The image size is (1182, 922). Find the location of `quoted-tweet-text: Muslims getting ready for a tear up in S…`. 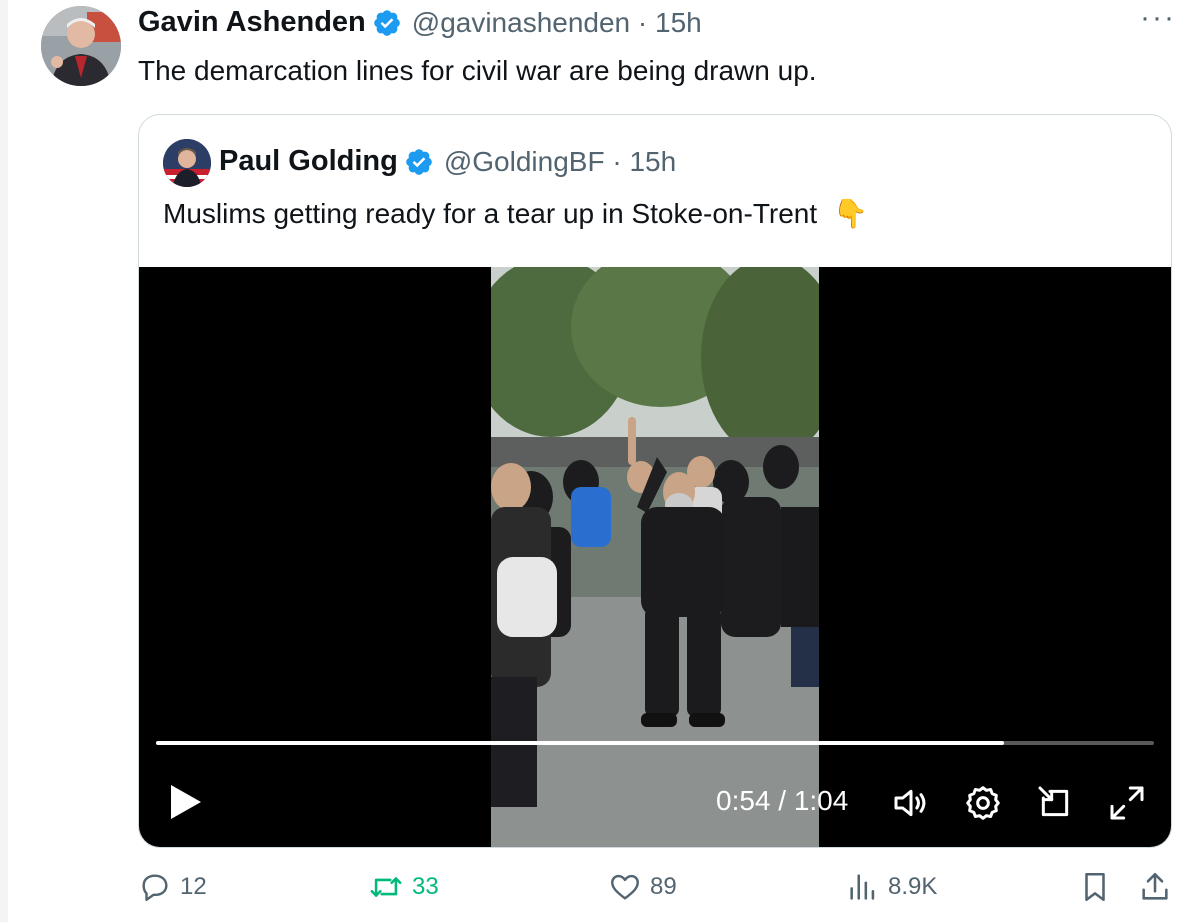

quoted-tweet-text: Muslims getting ready for a tear up in S… is located at coordinates (515, 213).